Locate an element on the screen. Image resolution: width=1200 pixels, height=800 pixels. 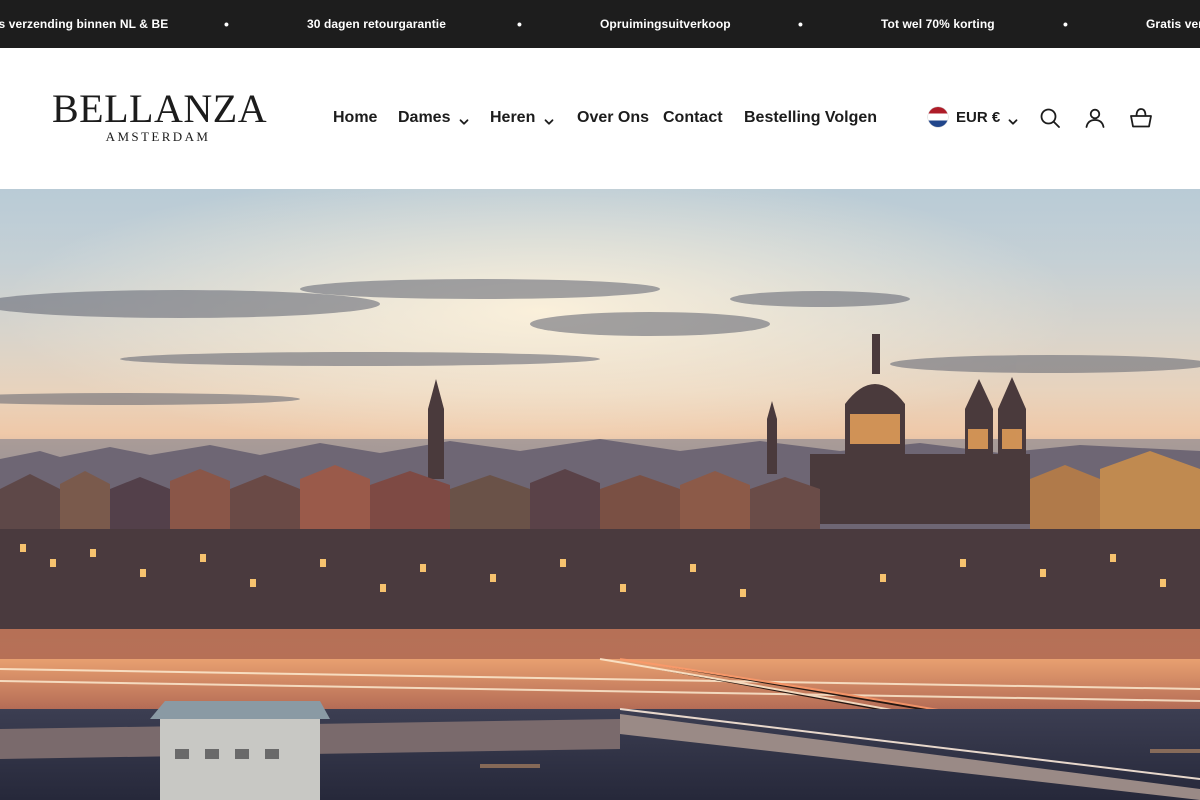
nav-over-ons-label: Over Ons is located at coordinates (613, 117).